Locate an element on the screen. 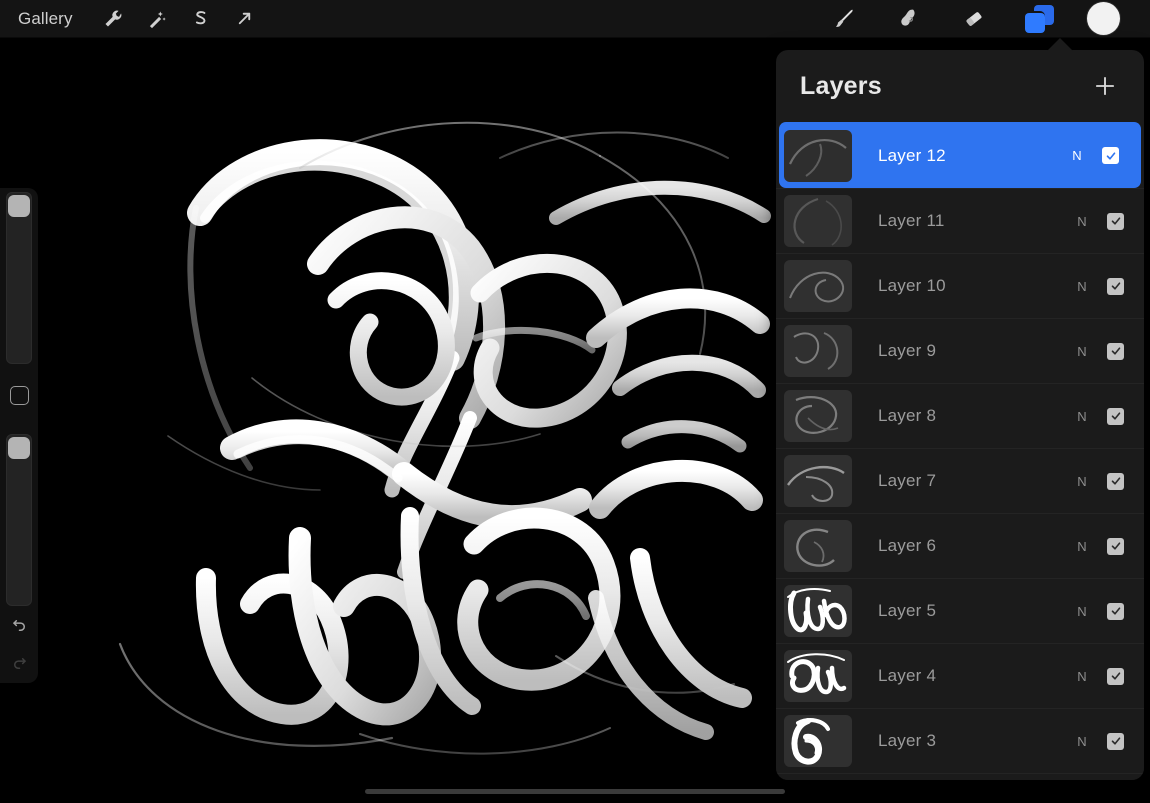 The width and height of the screenshot is (1150, 803). layer-name: Layer 3 is located at coordinates (907, 740).